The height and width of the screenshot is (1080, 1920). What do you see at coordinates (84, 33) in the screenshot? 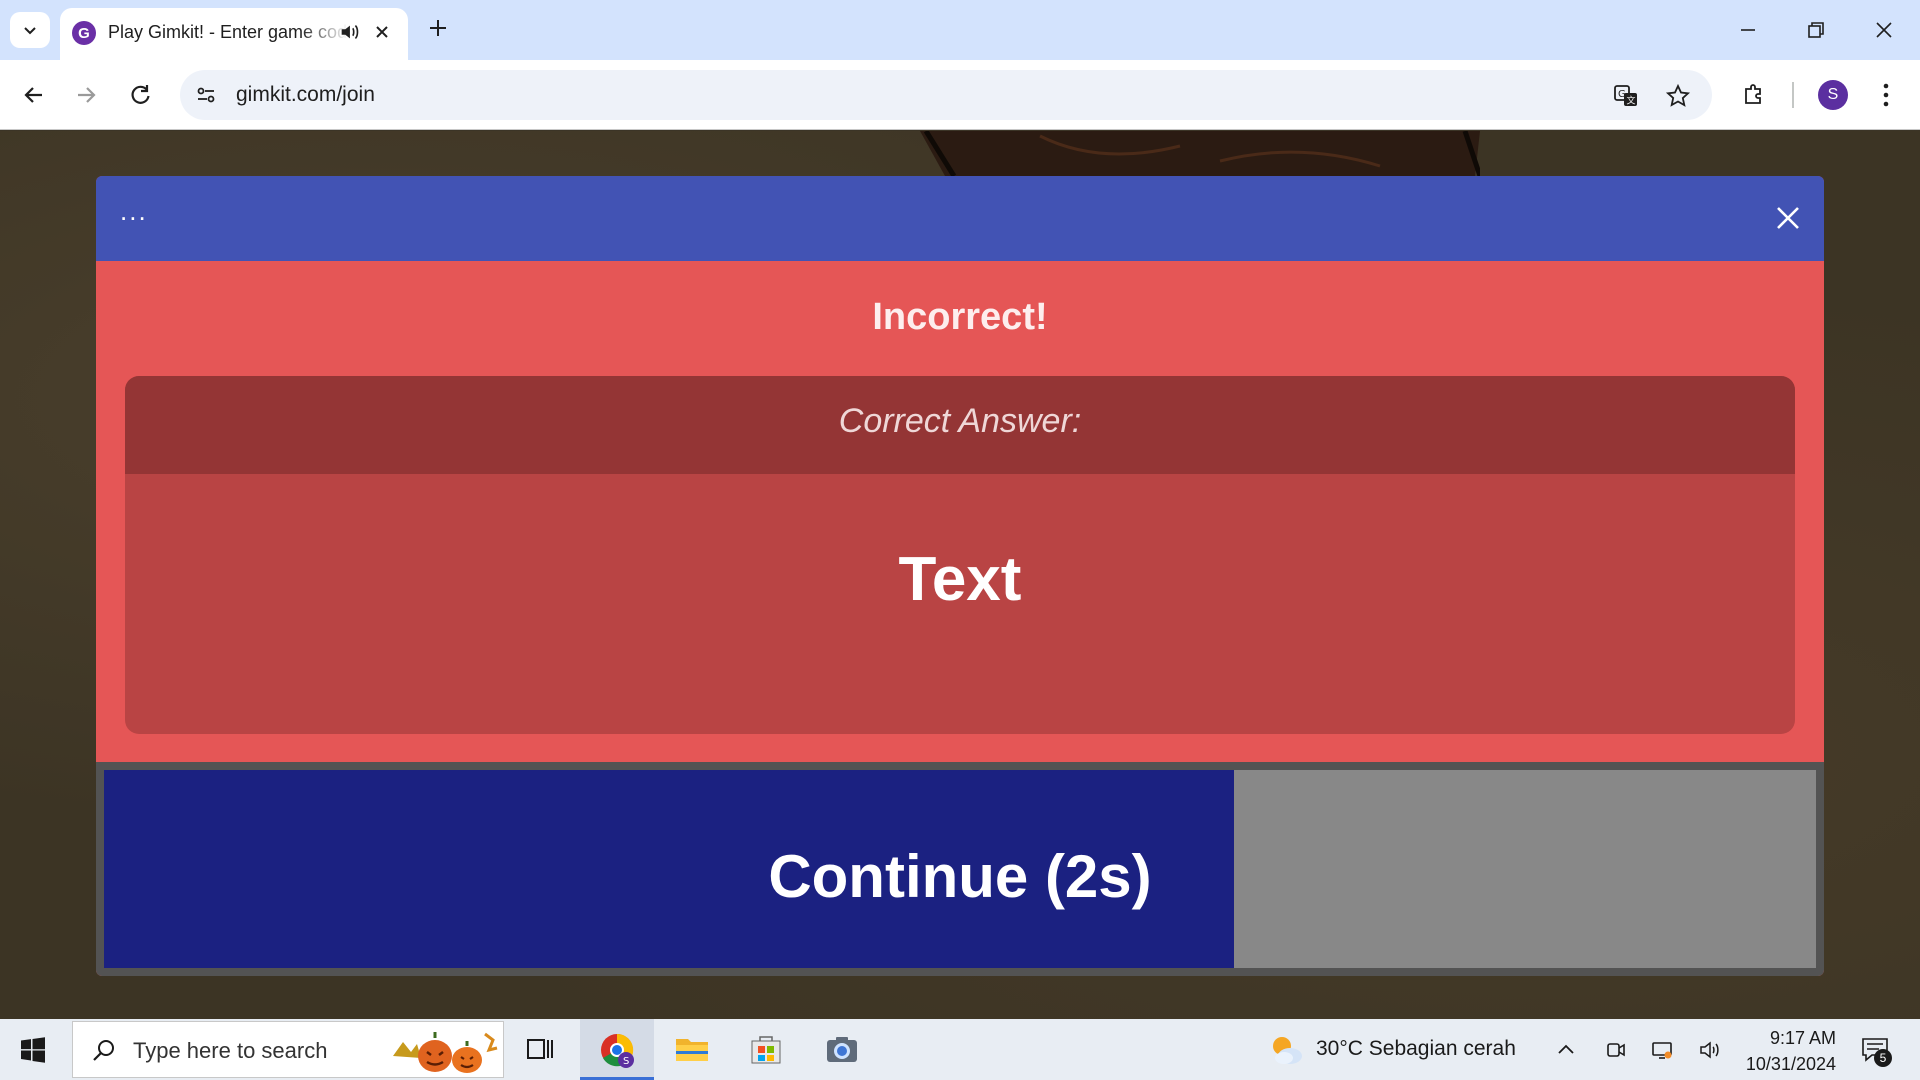
I see `gimkit-favicon-icon: G` at bounding box center [84, 33].